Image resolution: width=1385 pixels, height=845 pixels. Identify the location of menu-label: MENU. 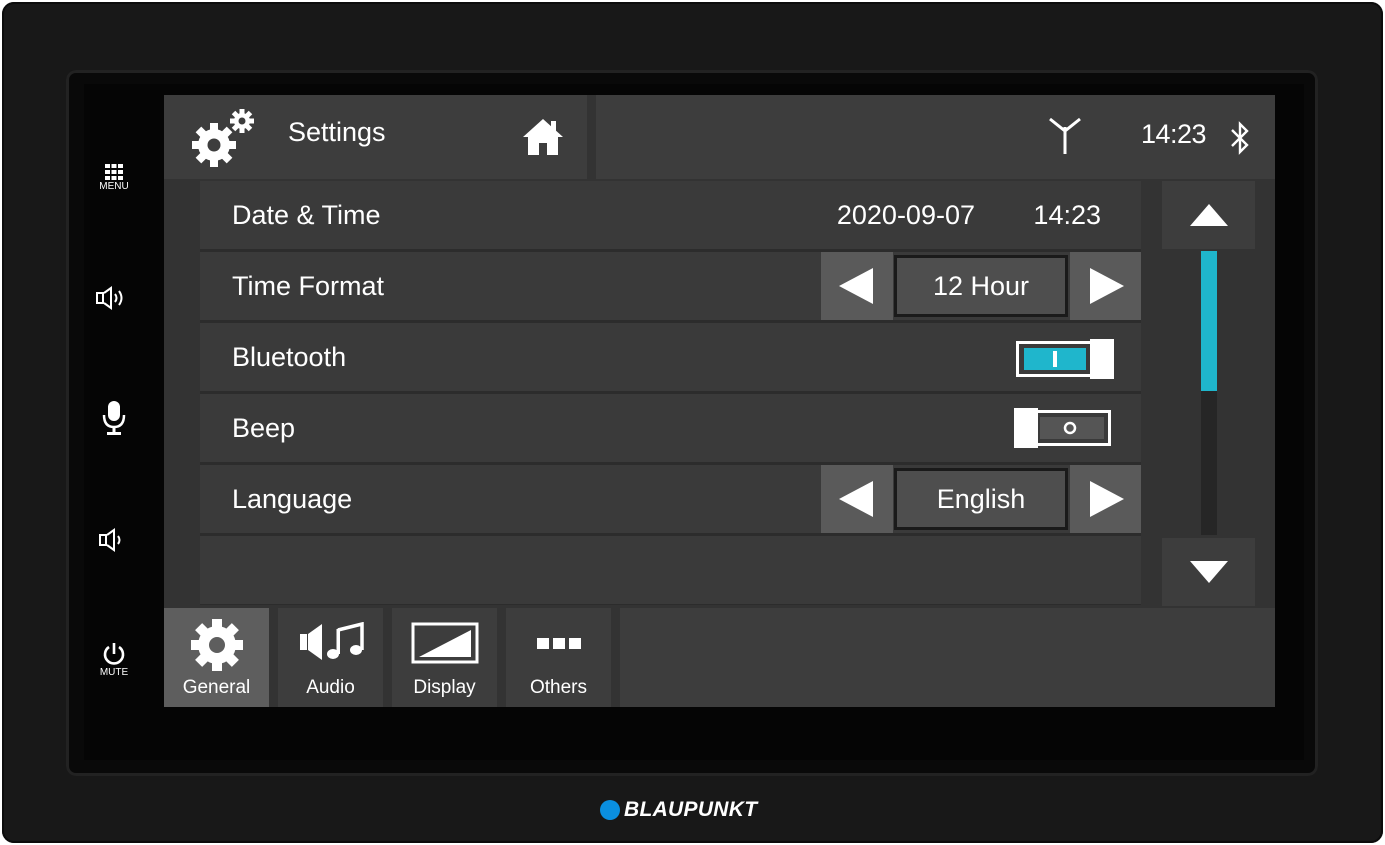
(114, 186).